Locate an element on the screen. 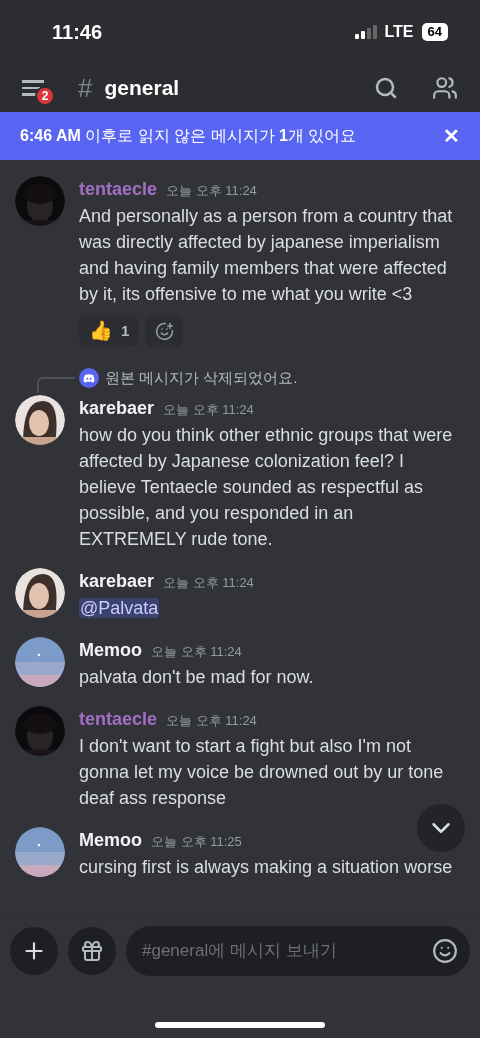 The image size is (480, 1038). jump-down-button is located at coordinates (441, 828).